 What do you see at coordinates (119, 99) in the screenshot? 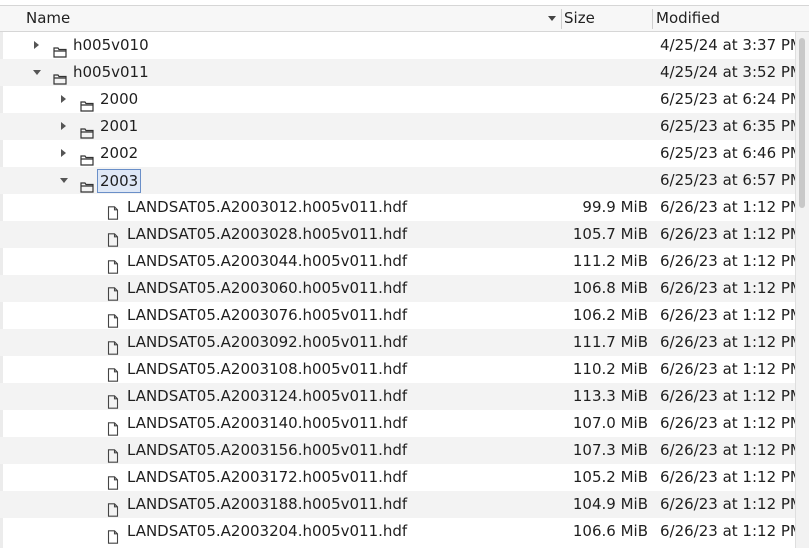
I see `item-name: 2000` at bounding box center [119, 99].